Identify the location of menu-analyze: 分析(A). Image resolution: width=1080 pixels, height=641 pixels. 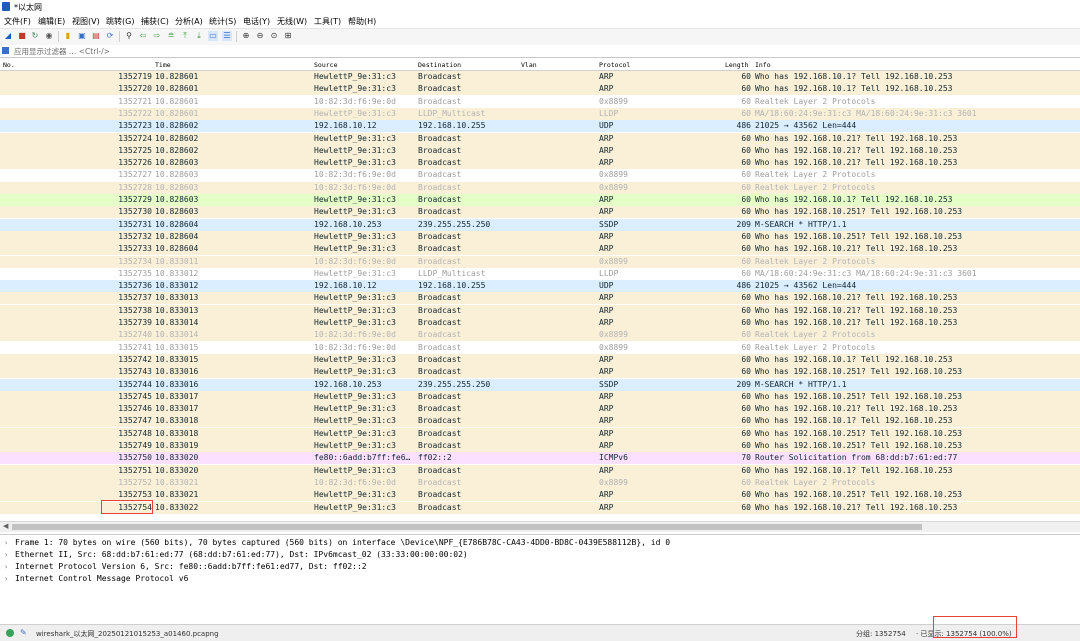
(189, 21).